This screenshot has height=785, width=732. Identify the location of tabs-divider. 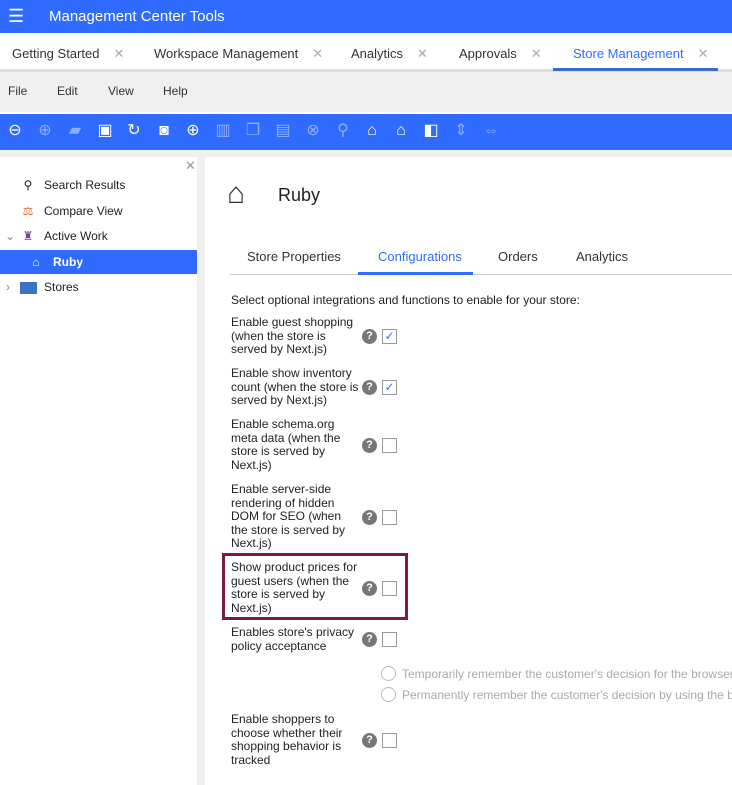
(481, 274).